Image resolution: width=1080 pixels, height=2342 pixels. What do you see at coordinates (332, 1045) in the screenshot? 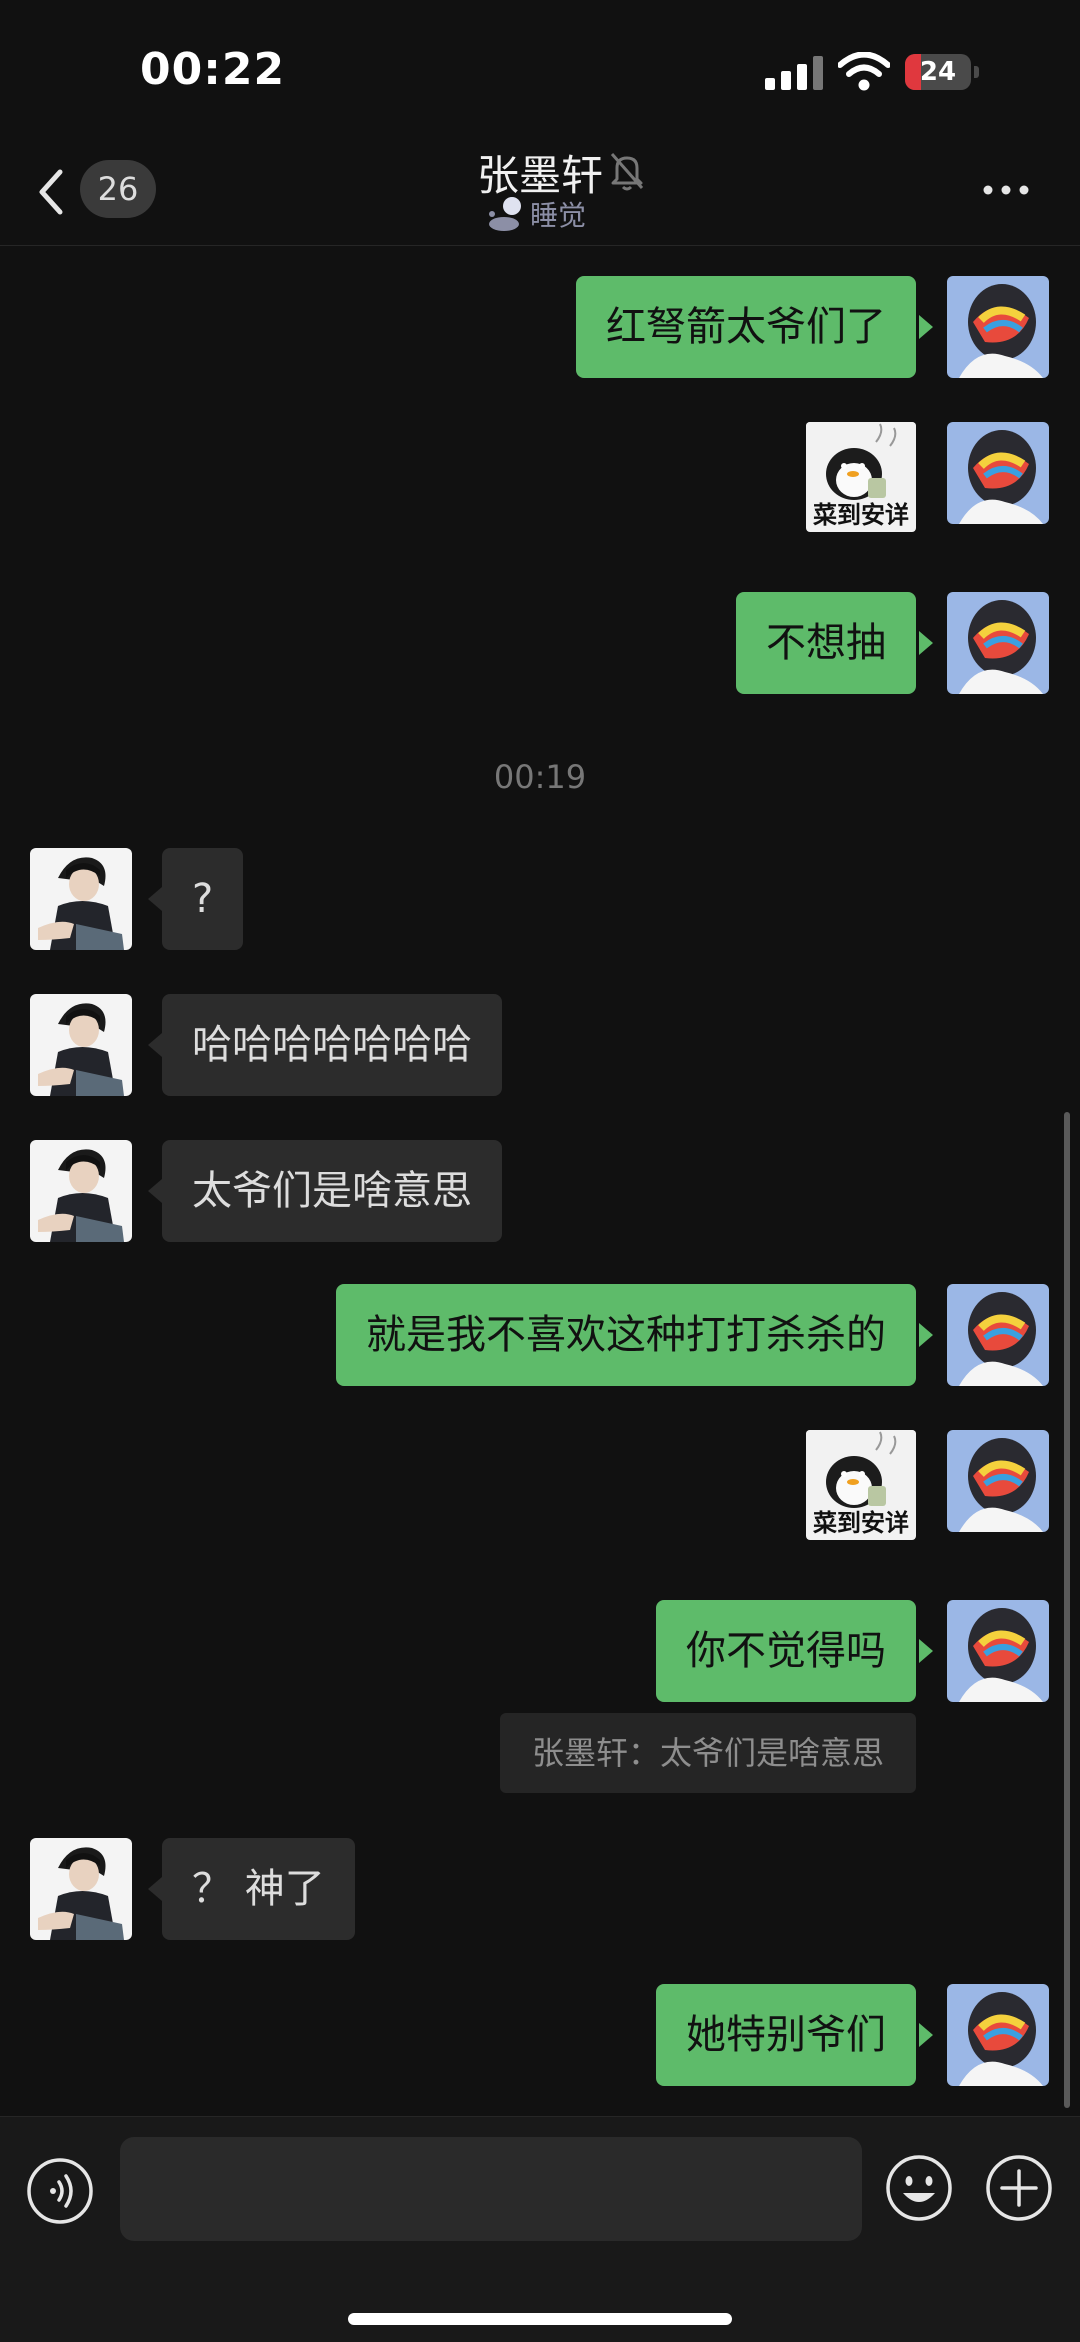
I see `message-bubble-received: 哈哈哈哈哈哈哈` at bounding box center [332, 1045].